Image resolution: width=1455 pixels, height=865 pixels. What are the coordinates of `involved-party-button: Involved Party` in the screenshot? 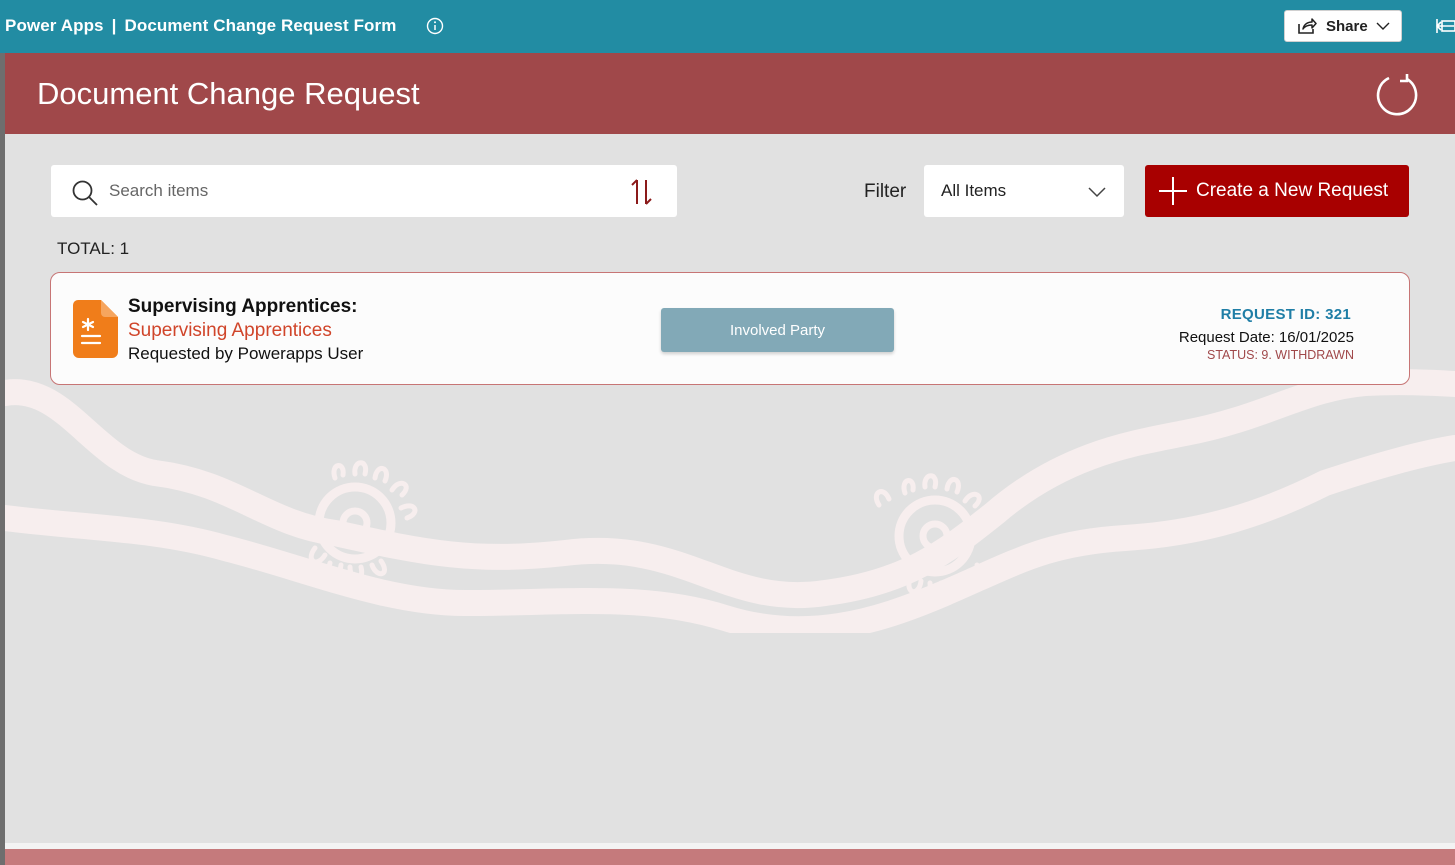 It's located at (777, 330).